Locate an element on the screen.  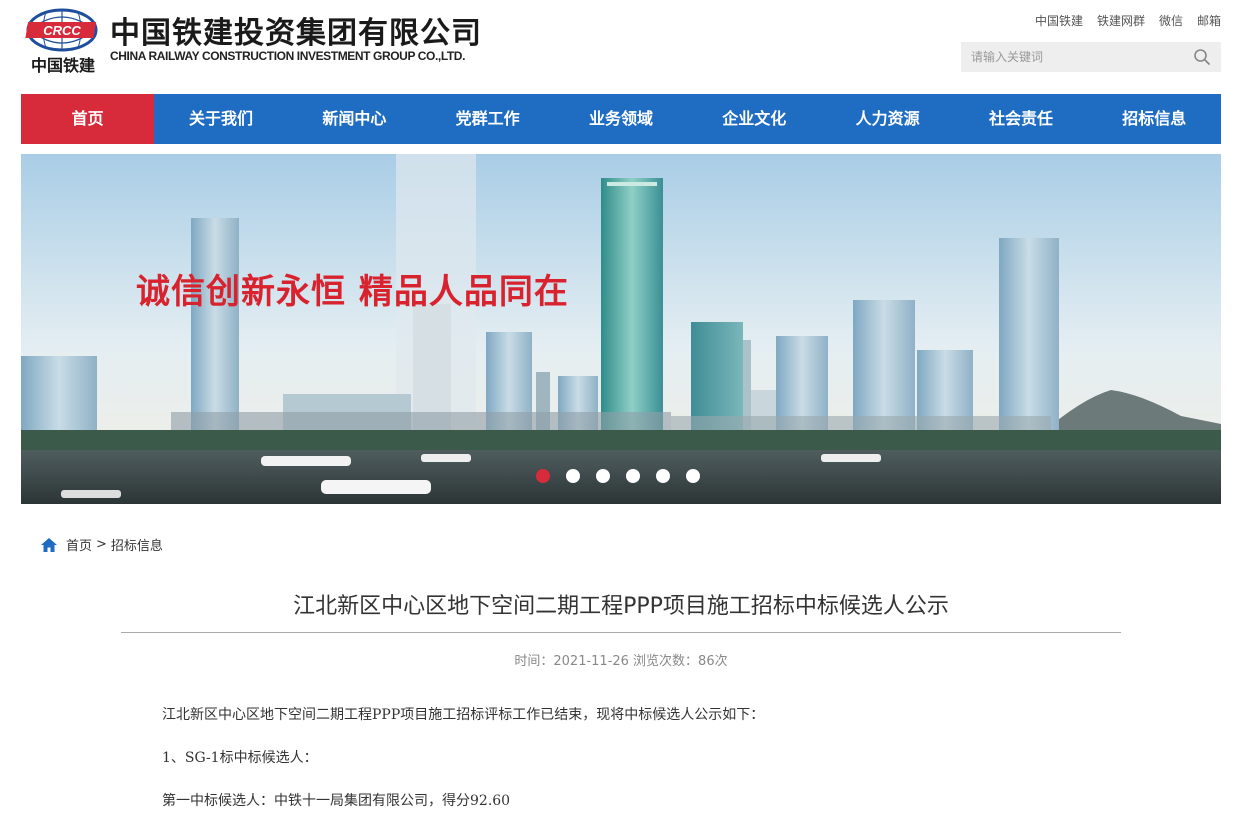
top-link-wechat: 微信 is located at coordinates (1171, 20).